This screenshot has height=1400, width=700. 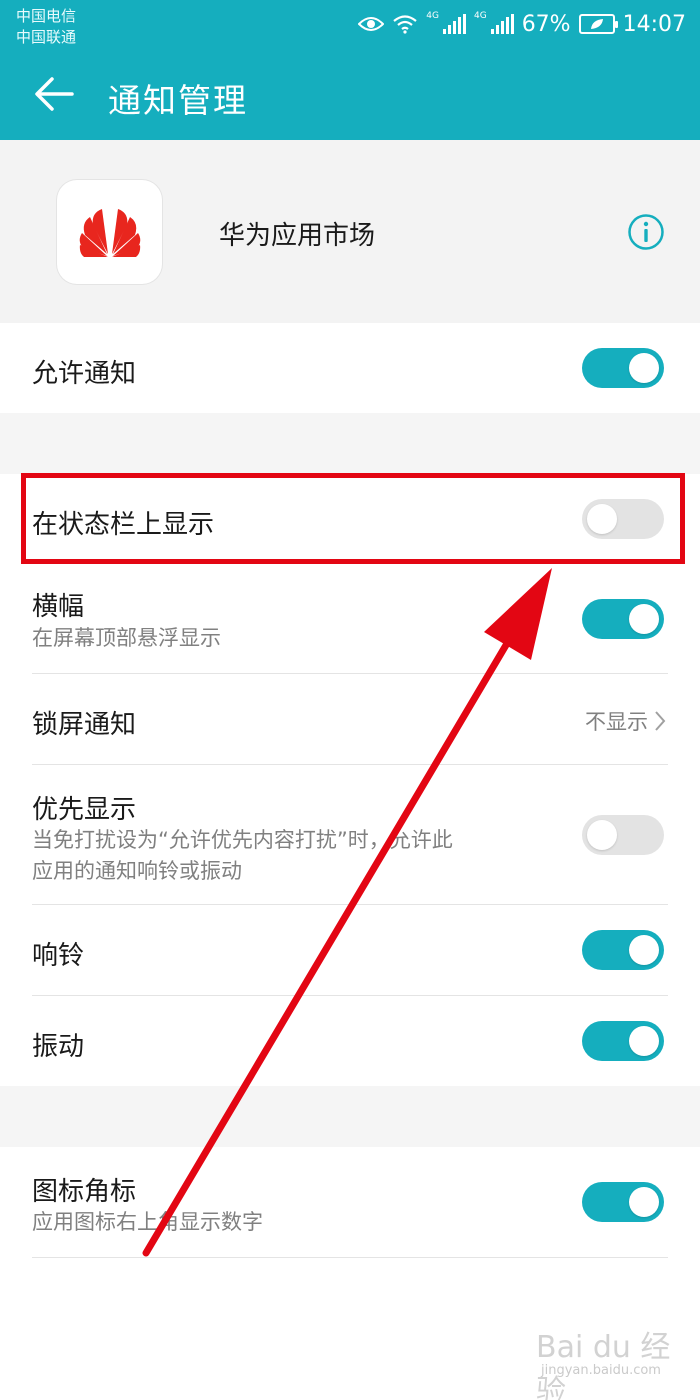 What do you see at coordinates (480, 16) in the screenshot?
I see `network-type-2: 4G` at bounding box center [480, 16].